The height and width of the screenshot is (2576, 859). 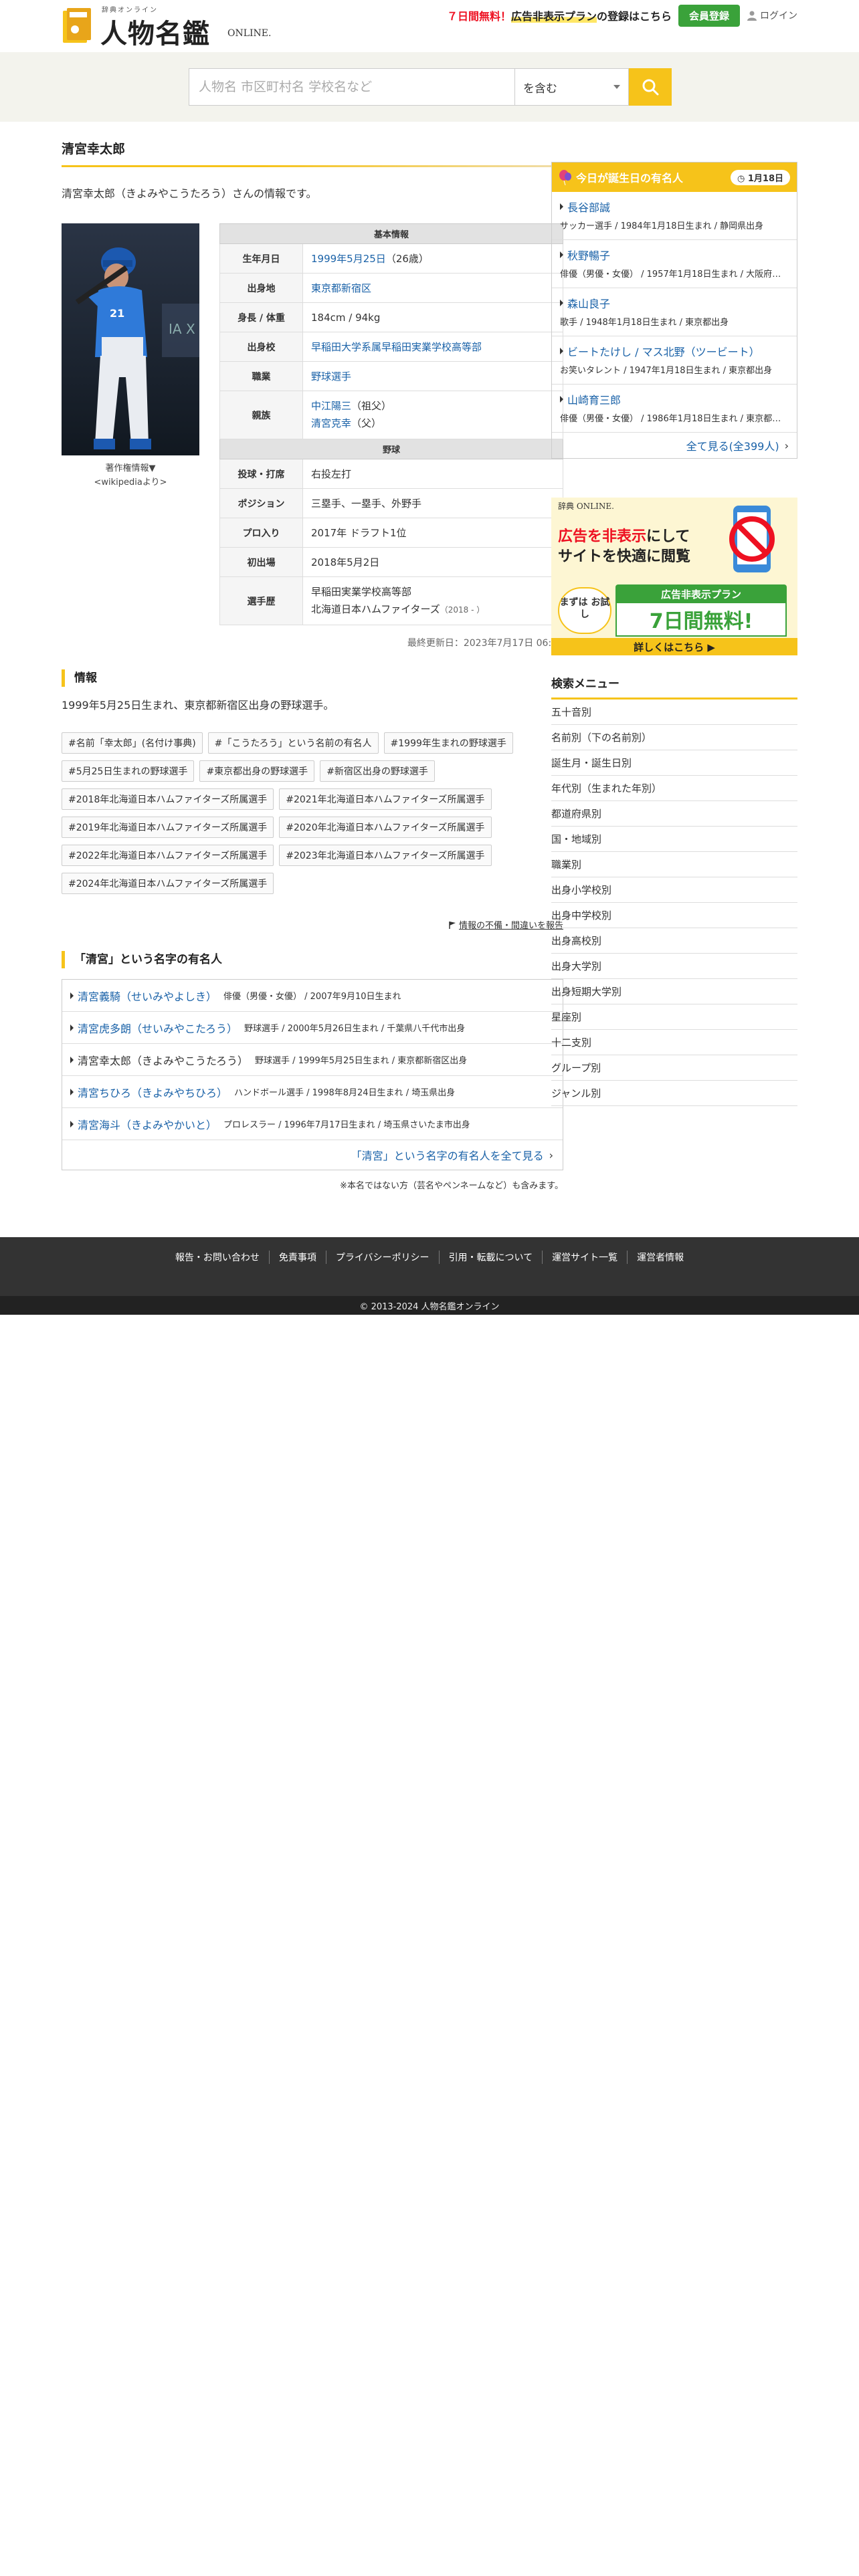 What do you see at coordinates (674, 966) in the screenshot?
I see `menu-item: 出身大学別` at bounding box center [674, 966].